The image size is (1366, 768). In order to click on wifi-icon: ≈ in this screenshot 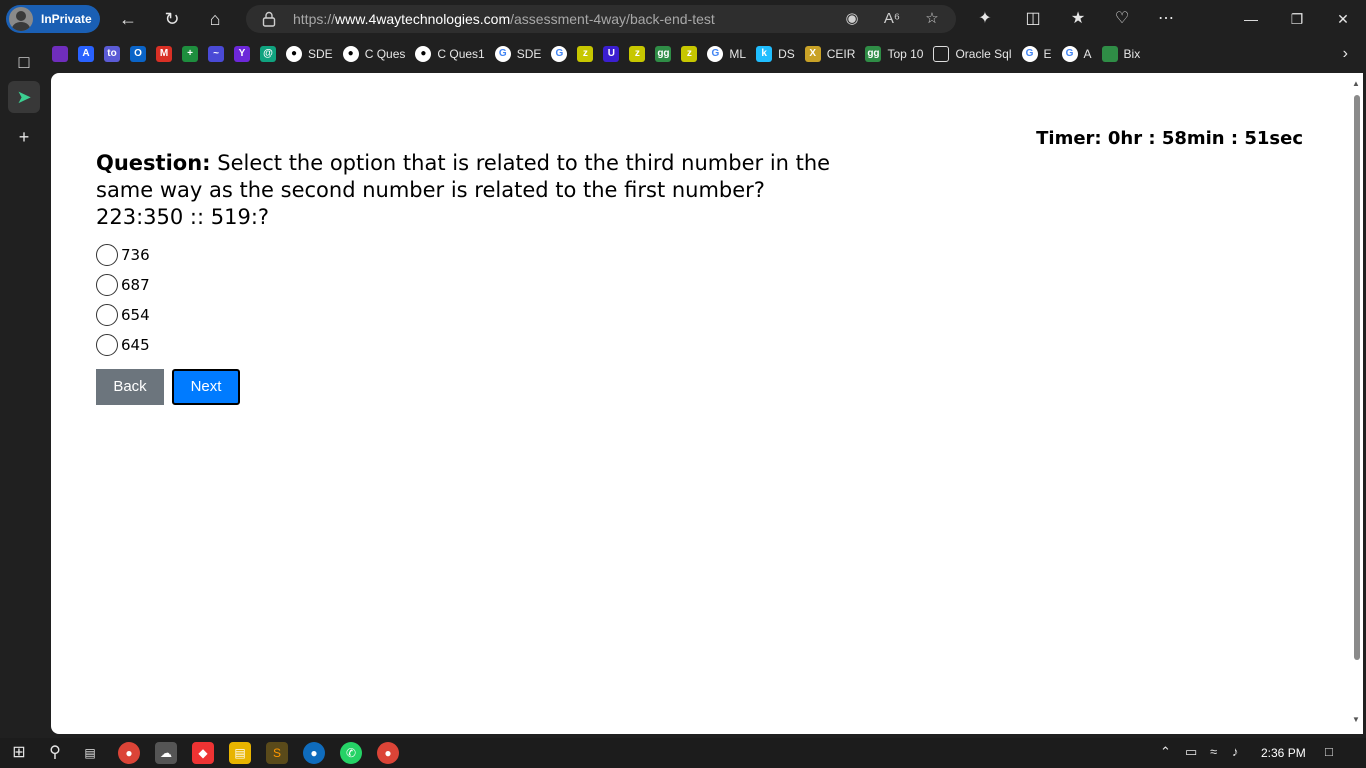, I will do `click(1213, 751)`.